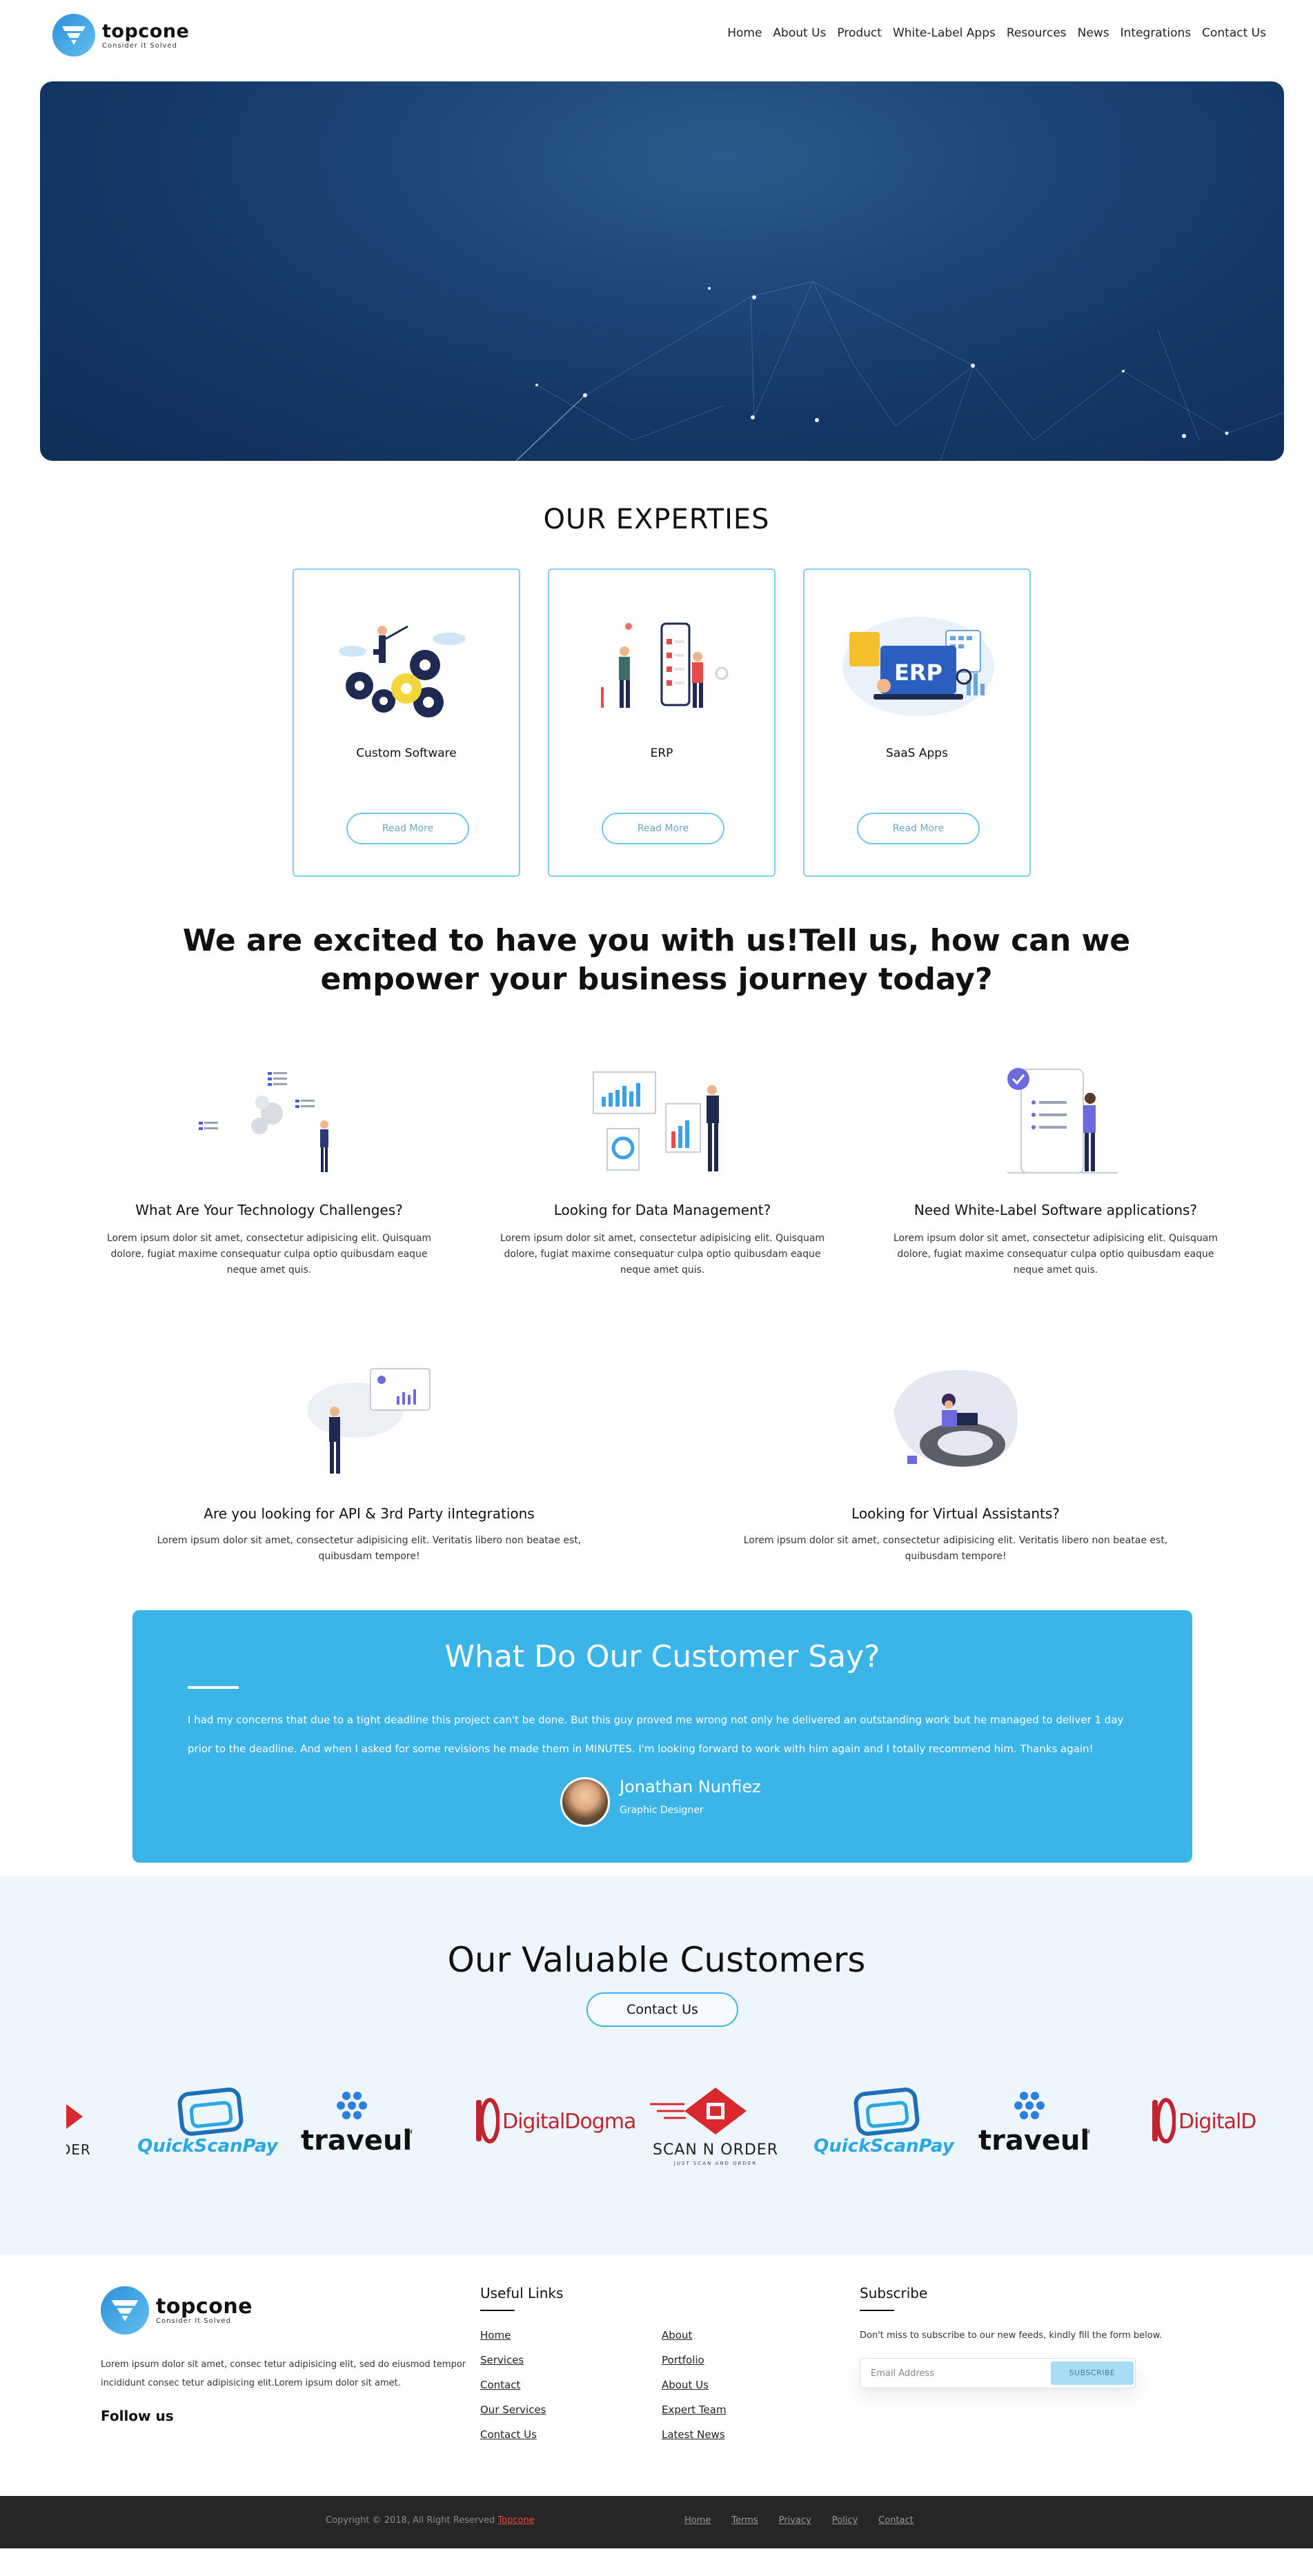 The height and width of the screenshot is (2576, 1313). What do you see at coordinates (662, 1210) in the screenshot?
I see `feature-title: Looking for Data Management?` at bounding box center [662, 1210].